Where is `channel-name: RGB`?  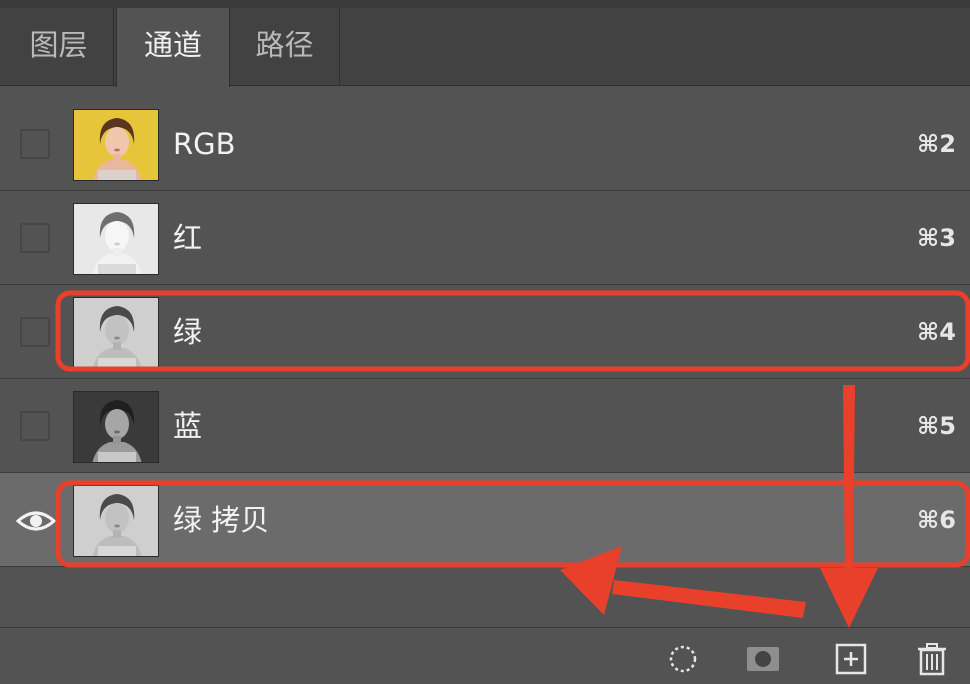 channel-name: RGB is located at coordinates (204, 144).